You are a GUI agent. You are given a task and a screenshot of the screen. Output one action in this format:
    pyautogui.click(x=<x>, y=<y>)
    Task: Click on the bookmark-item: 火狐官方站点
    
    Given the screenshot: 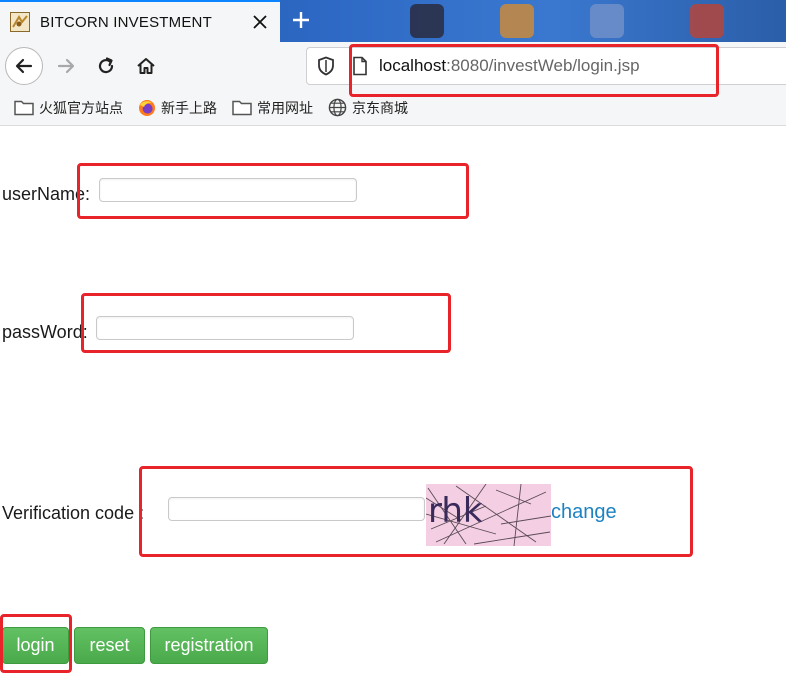 What is the action you would take?
    pyautogui.click(x=68, y=108)
    